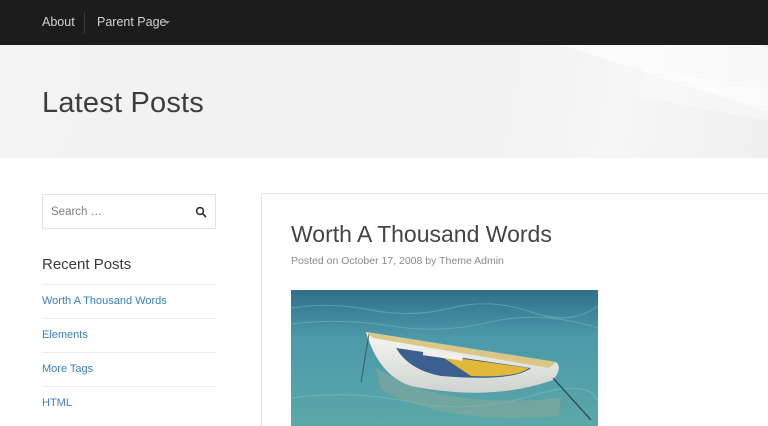 The image size is (768, 426). I want to click on nav-divider, so click(84, 23).